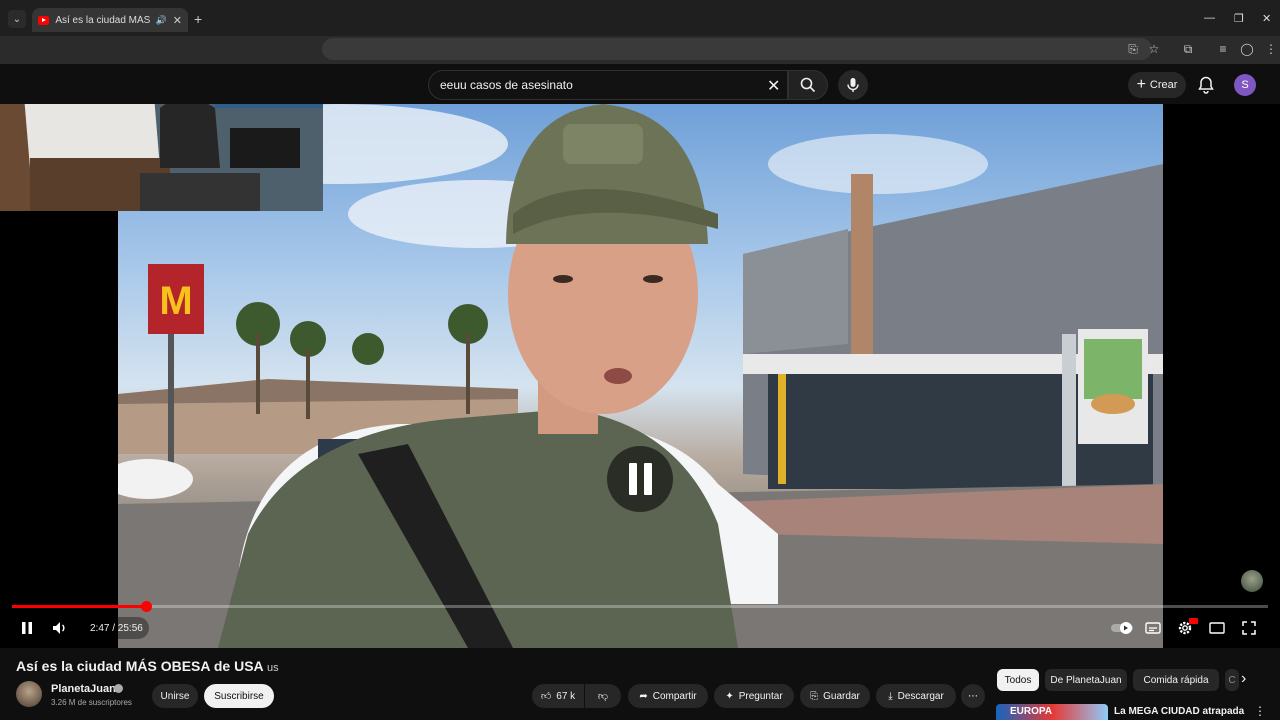 This screenshot has width=1280, height=720. What do you see at coordinates (640, 606) in the screenshot?
I see `progress-bar` at bounding box center [640, 606].